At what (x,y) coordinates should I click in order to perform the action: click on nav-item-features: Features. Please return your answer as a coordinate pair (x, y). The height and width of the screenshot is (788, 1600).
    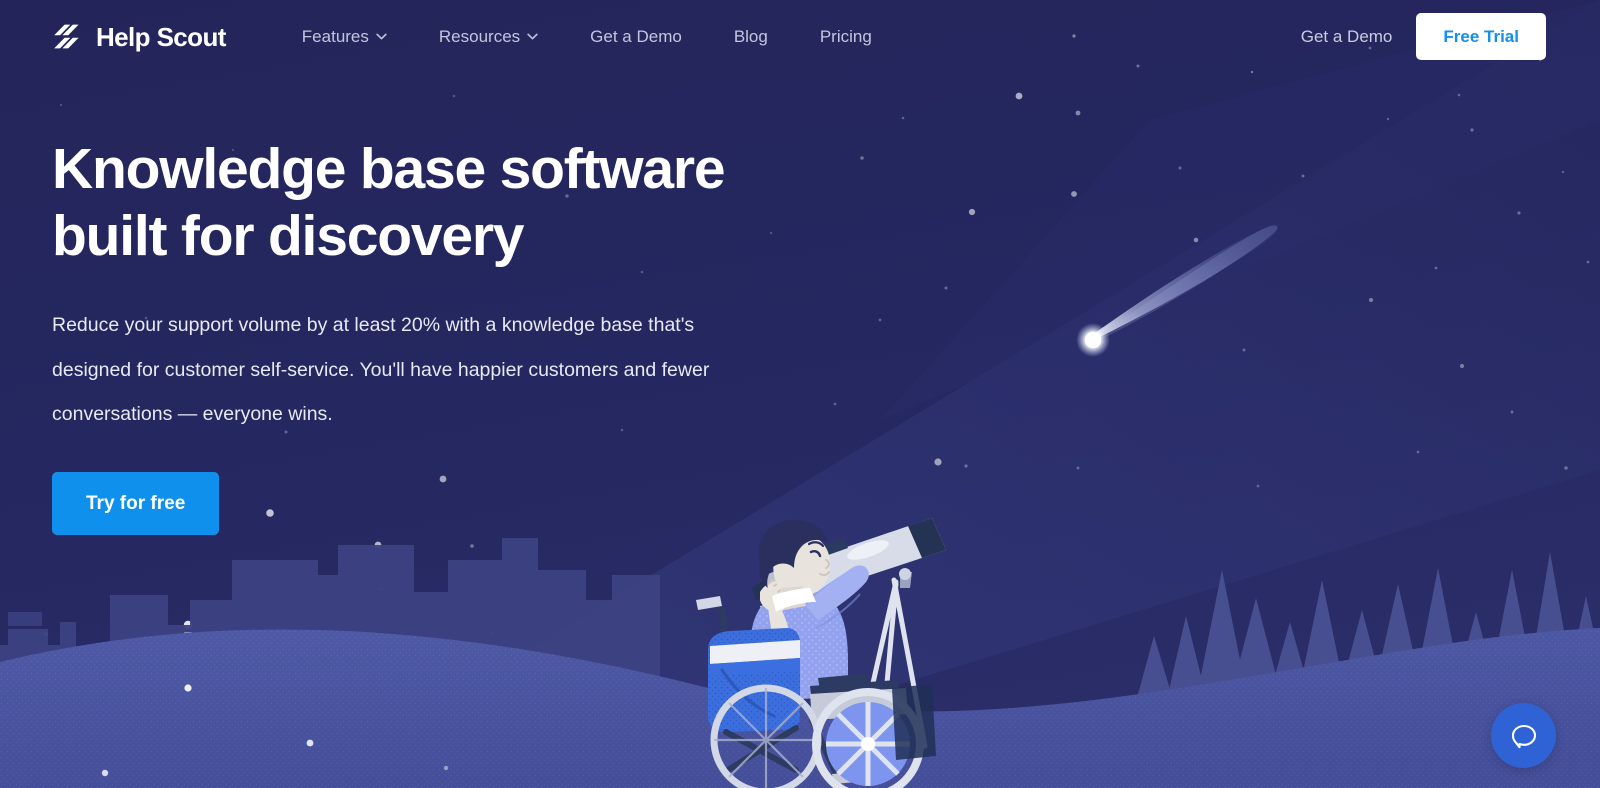
    Looking at the image, I should click on (344, 36).